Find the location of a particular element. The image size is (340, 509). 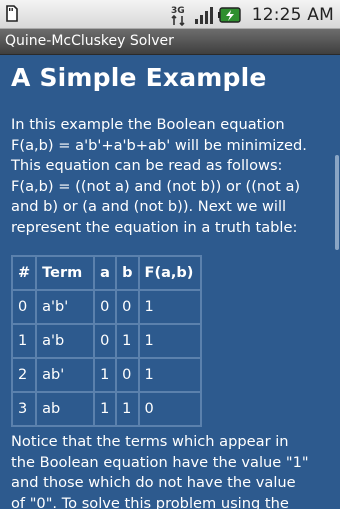

sd-card-icon is located at coordinates (12, 13).